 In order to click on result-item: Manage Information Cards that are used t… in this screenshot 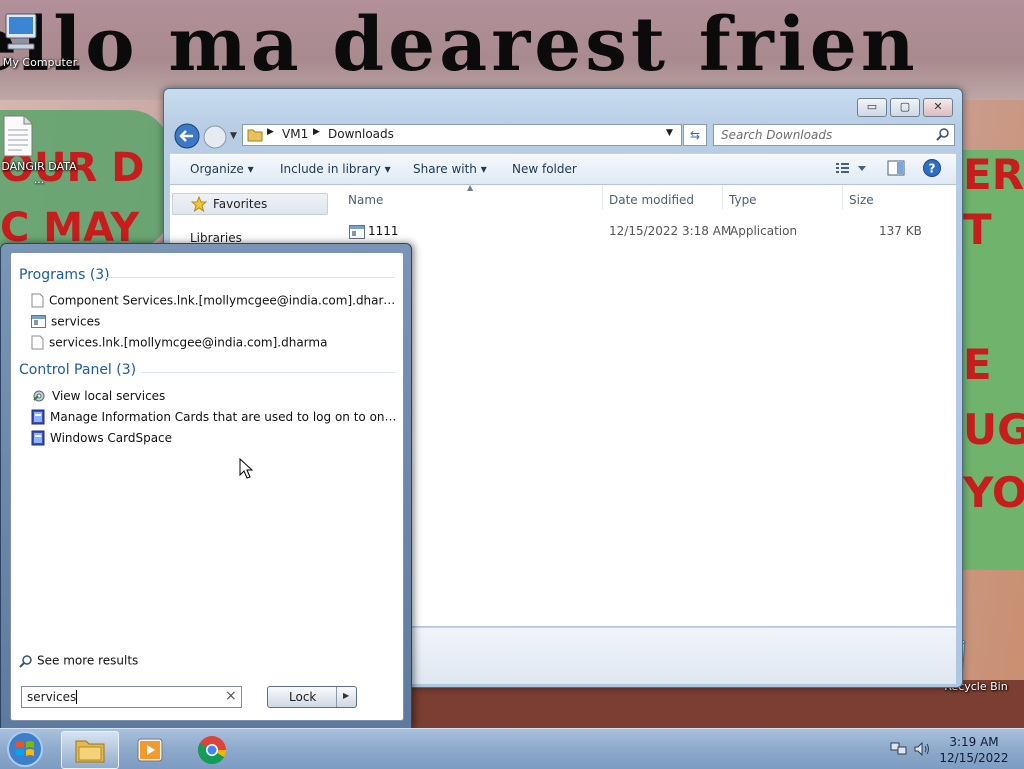, I will do `click(215, 418)`.